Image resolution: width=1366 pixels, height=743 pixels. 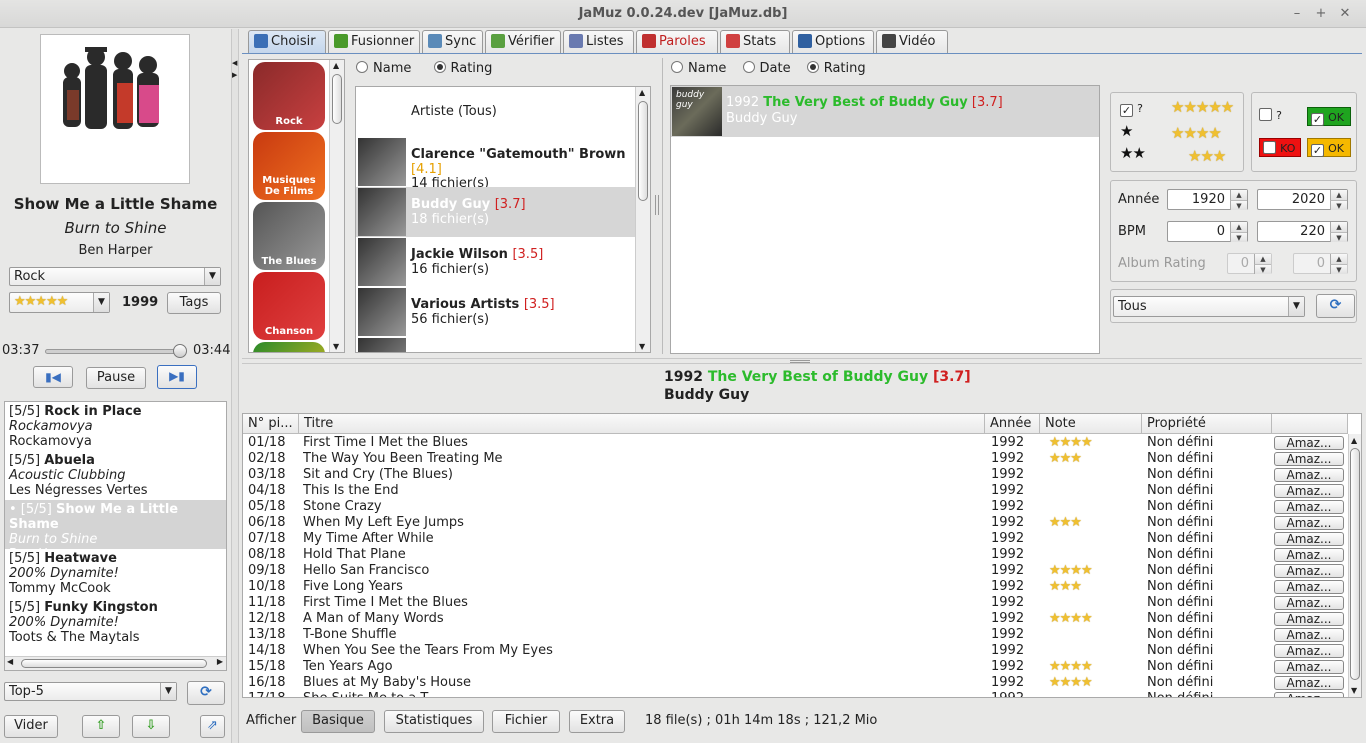 What do you see at coordinates (496, 344) in the screenshot?
I see `artist-item: Aloe Blacc [3.4]` at bounding box center [496, 344].